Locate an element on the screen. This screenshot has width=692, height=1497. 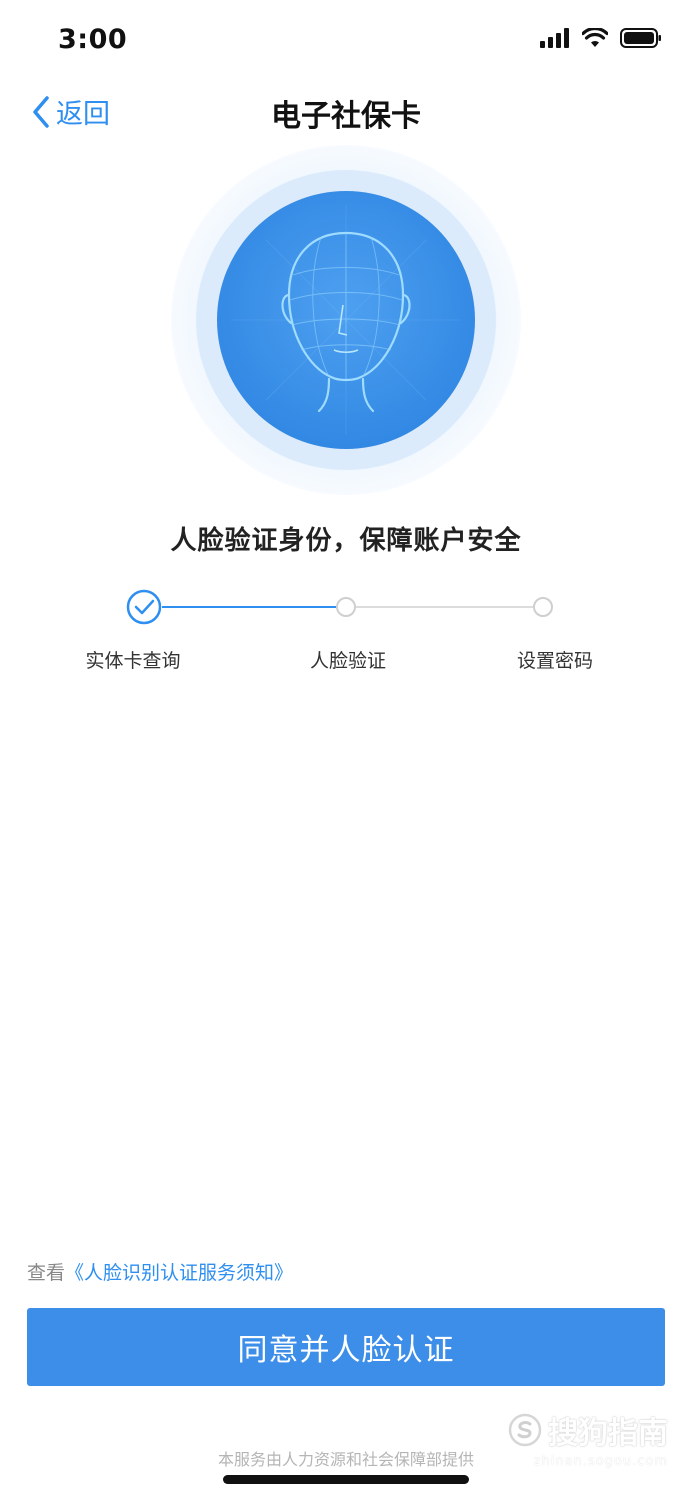
provider-text: 本服务由人力资源和社会保障部提供 is located at coordinates (345, 1459).